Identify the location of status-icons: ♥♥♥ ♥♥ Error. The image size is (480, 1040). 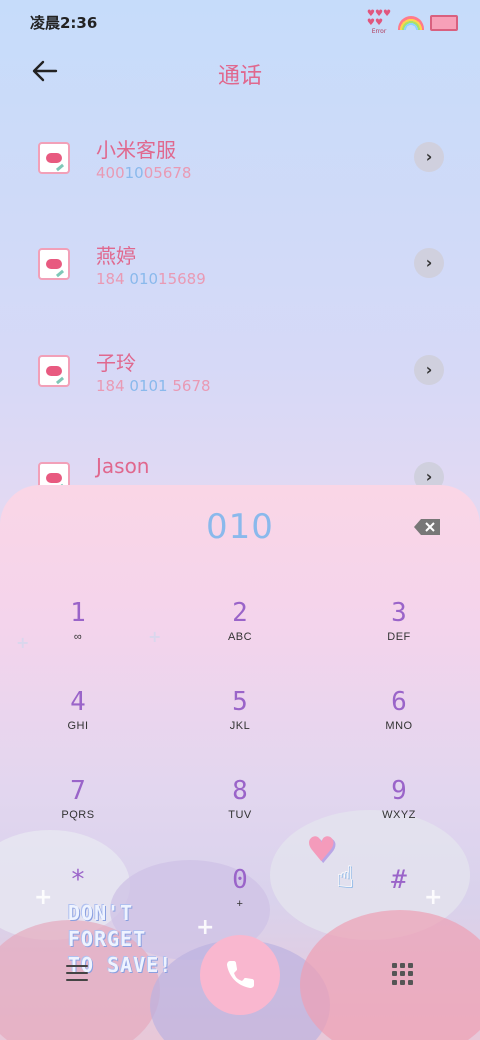
(412, 22).